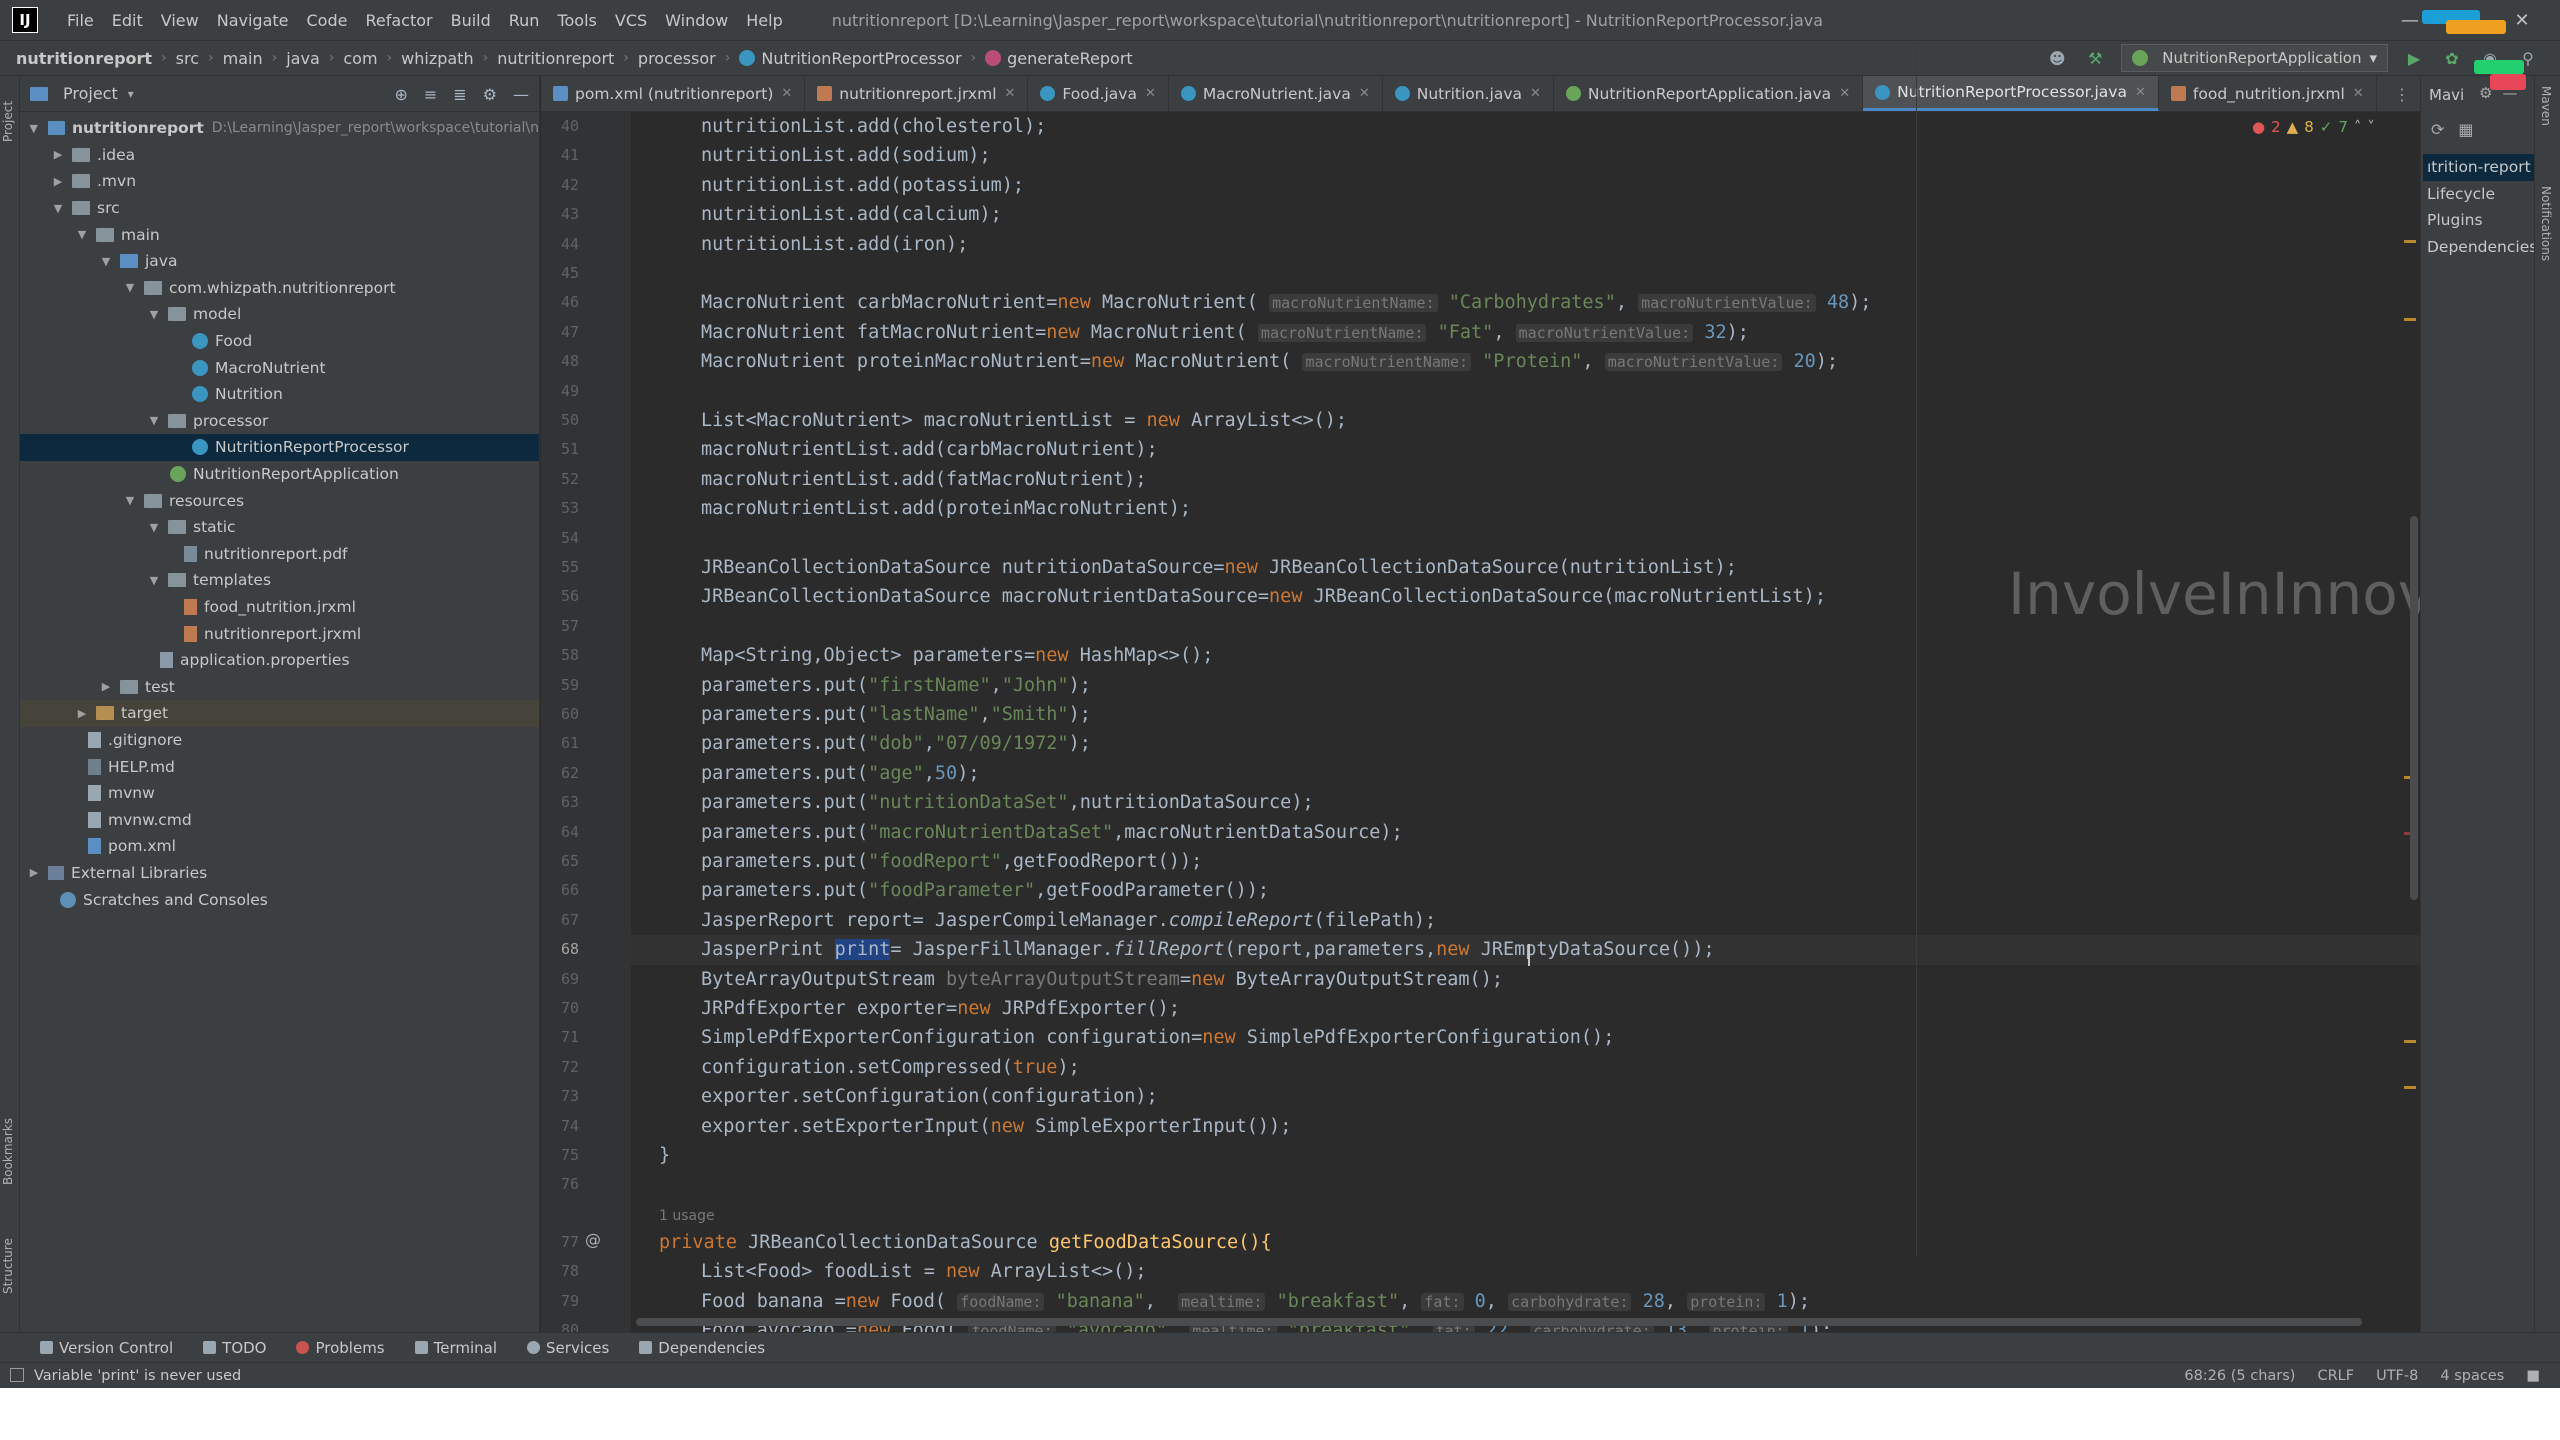  What do you see at coordinates (677, 58) in the screenshot?
I see `breadcrumb-item: processor` at bounding box center [677, 58].